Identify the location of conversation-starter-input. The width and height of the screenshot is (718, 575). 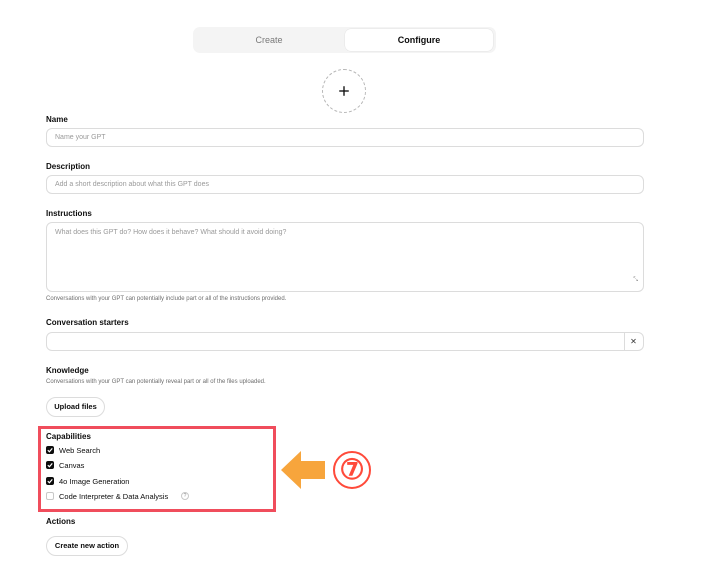
(335, 341).